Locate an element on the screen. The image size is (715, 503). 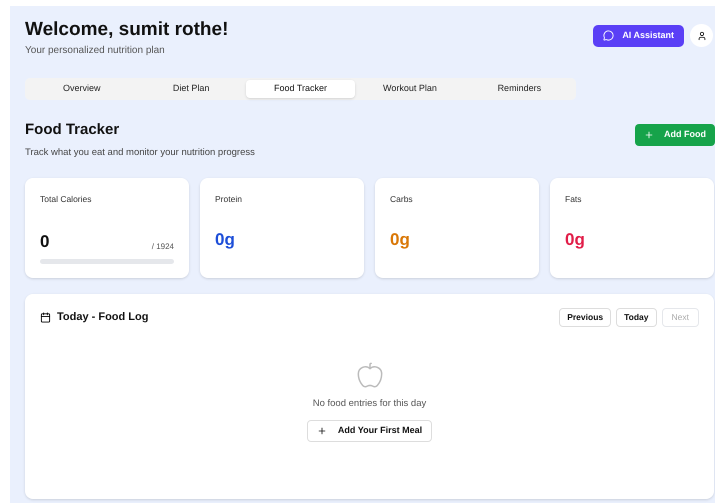
calendar-icon is located at coordinates (45, 317).